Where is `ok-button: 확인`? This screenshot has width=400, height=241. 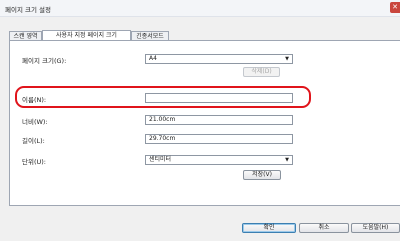
ok-button: 확인 is located at coordinates (269, 228).